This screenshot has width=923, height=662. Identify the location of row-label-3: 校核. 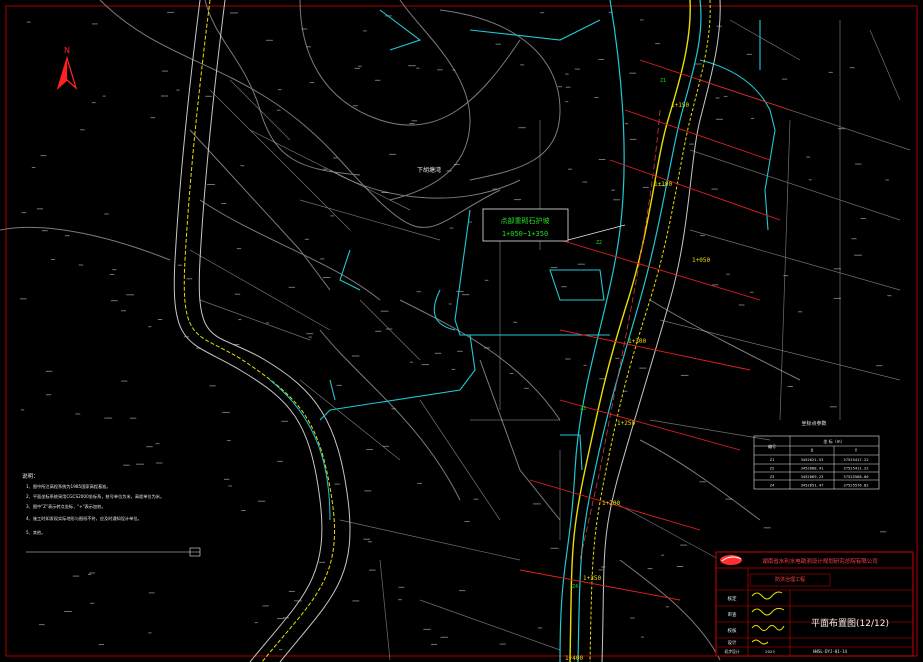
(732, 630).